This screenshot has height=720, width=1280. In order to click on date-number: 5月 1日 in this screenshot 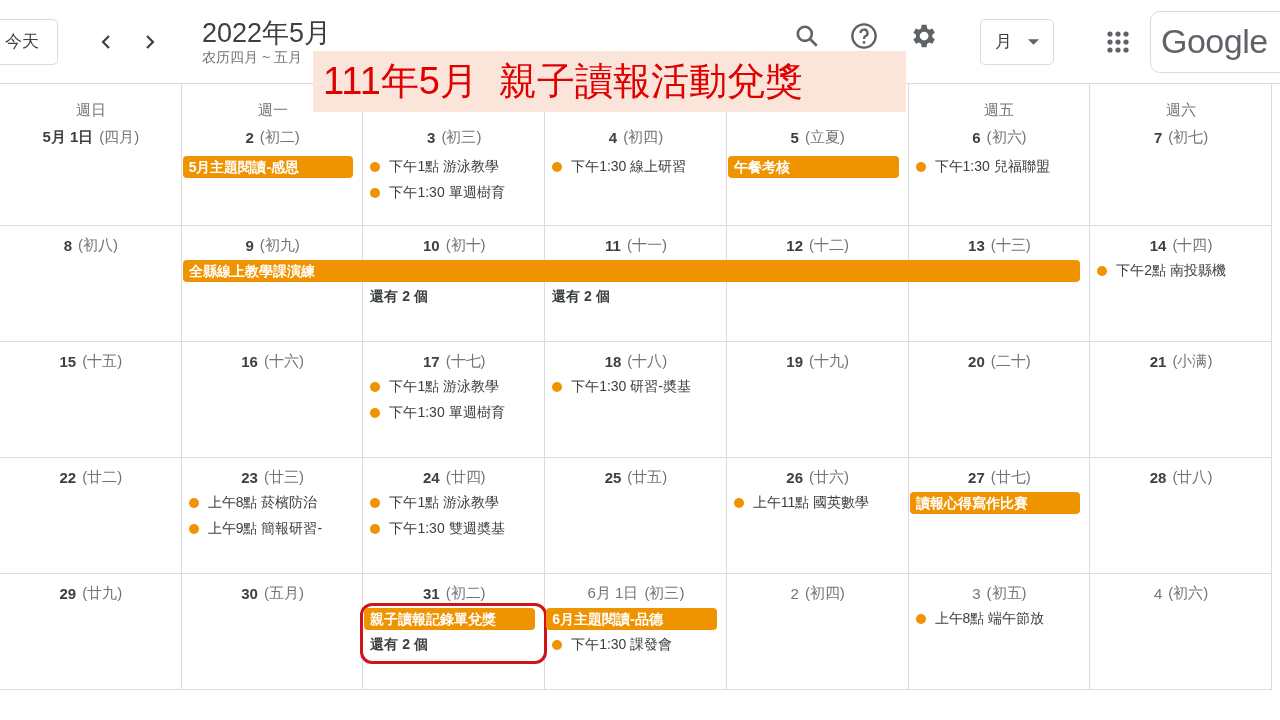, I will do `click(68, 137)`.